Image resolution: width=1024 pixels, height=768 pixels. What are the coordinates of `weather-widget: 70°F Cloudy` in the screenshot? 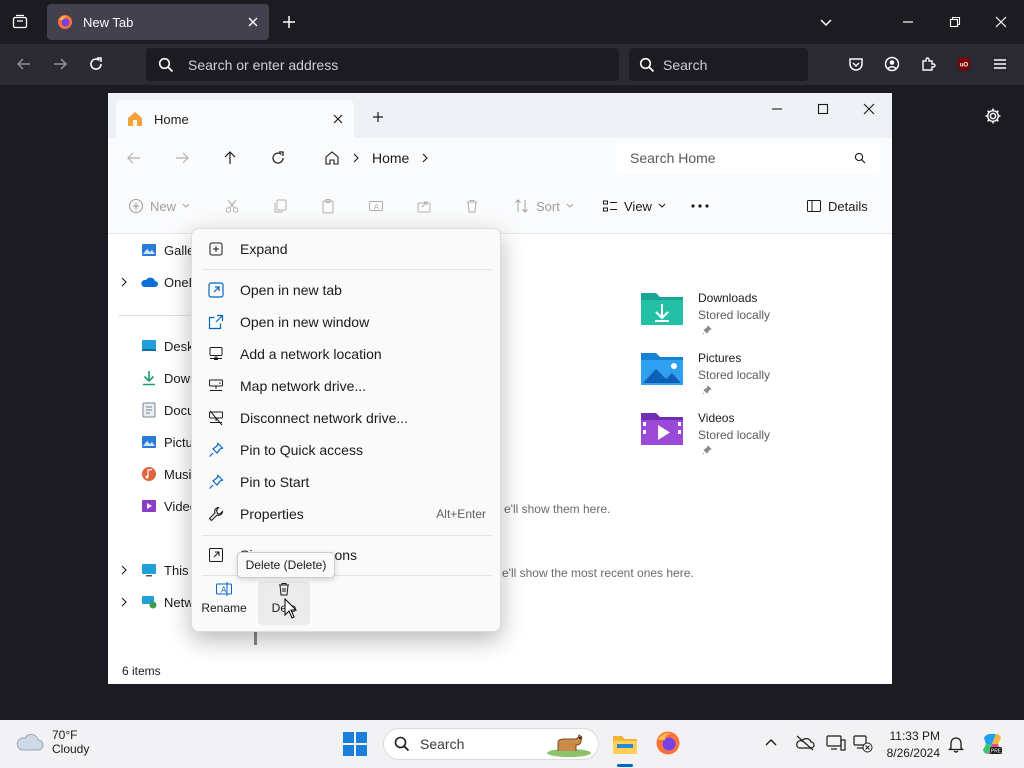 It's located at (52, 742).